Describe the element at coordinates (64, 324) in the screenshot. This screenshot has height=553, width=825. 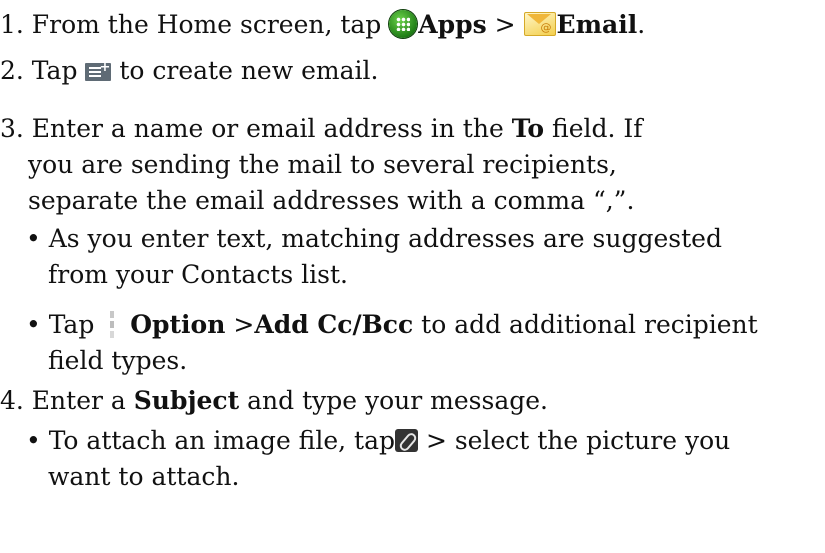
I see `bullet-2-text: • Tap` at that location.